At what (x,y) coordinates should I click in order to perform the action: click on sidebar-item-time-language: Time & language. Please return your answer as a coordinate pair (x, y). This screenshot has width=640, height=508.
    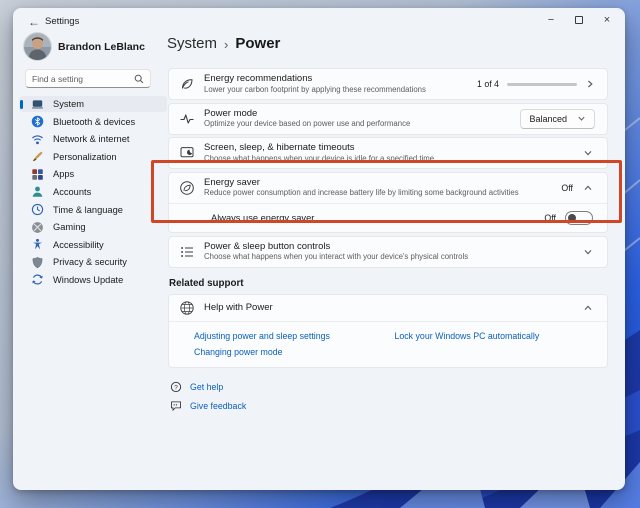
    Looking at the image, I should click on (93, 209).